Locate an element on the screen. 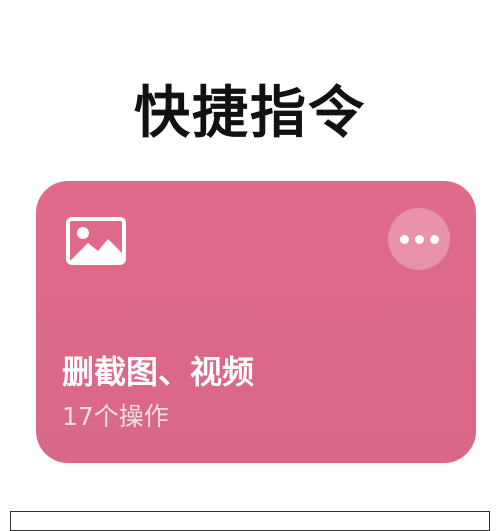 The image size is (500, 531). shortcut-action-count: 17个操作 is located at coordinates (115, 416).